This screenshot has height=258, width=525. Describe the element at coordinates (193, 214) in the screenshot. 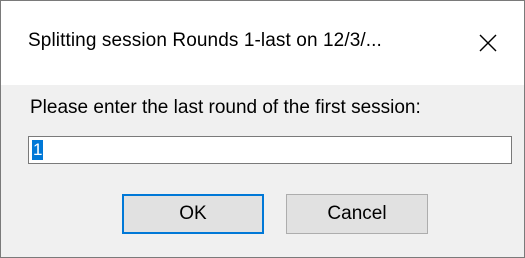

I see `ok-button: OK` at that location.